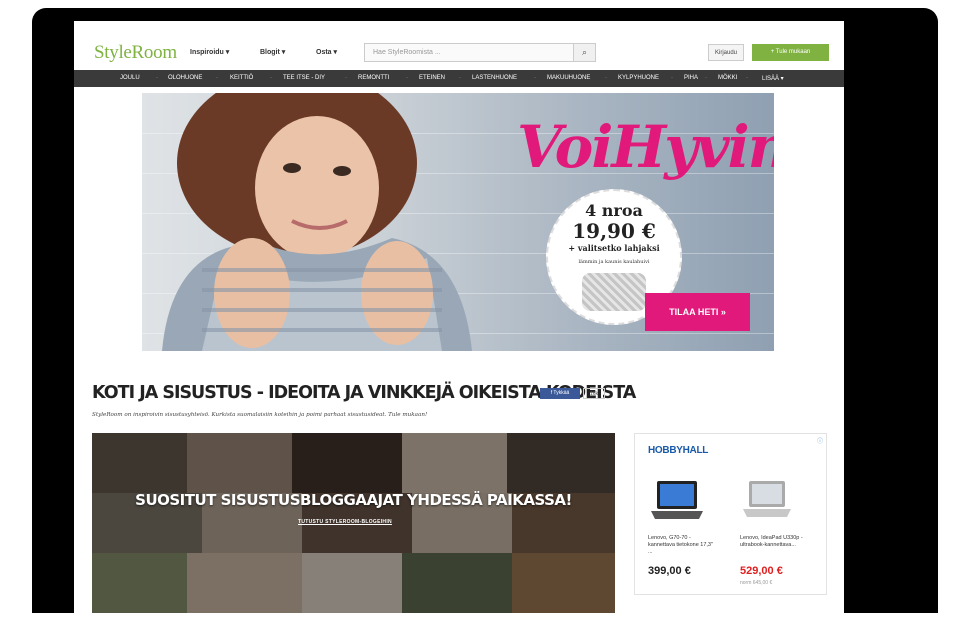  Describe the element at coordinates (130, 78) in the screenshot. I see `cat-joulu: JOULU` at that location.